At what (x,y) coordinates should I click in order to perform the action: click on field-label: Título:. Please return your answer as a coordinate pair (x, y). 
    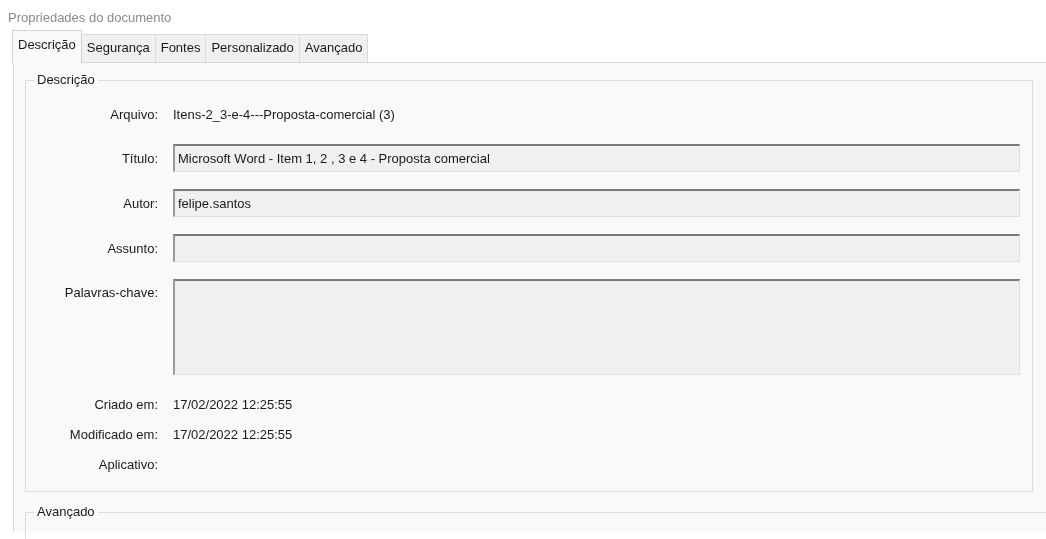
    Looking at the image, I should click on (139, 158).